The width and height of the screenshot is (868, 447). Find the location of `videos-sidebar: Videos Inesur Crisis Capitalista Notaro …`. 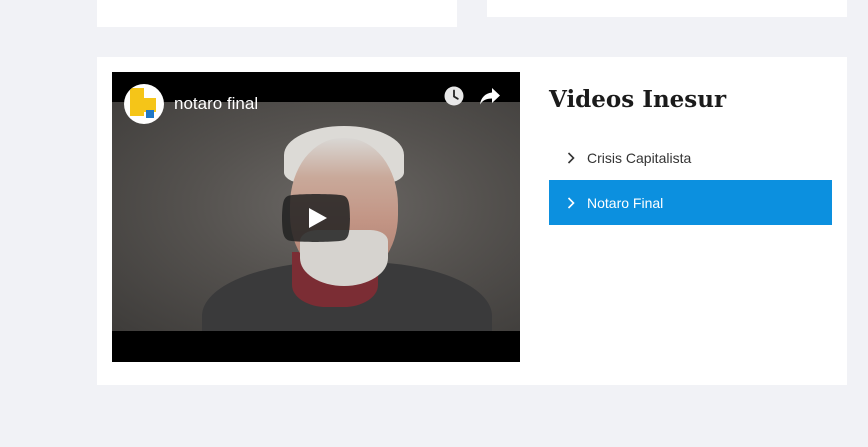

videos-sidebar: Videos Inesur Crisis Capitalista Notaro … is located at coordinates (690, 155).